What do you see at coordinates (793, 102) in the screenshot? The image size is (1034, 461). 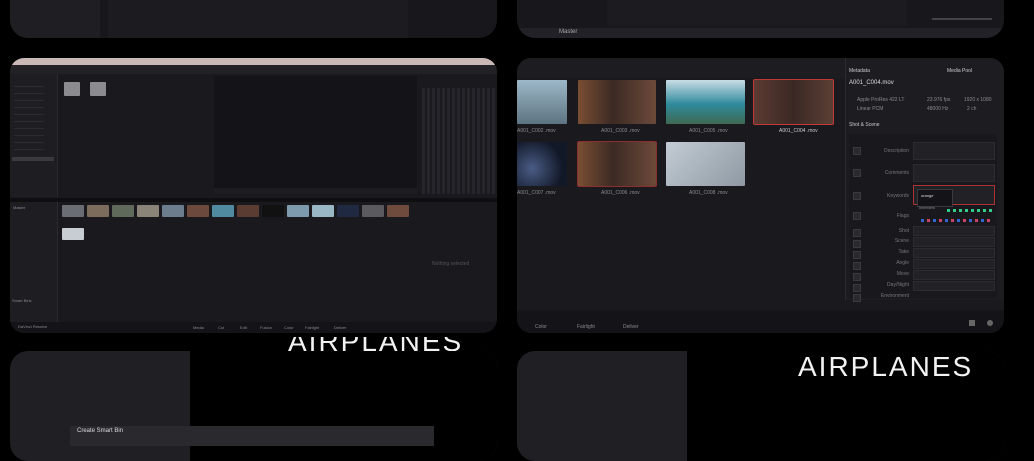 I see `clip-thumbnail-selected` at bounding box center [793, 102].